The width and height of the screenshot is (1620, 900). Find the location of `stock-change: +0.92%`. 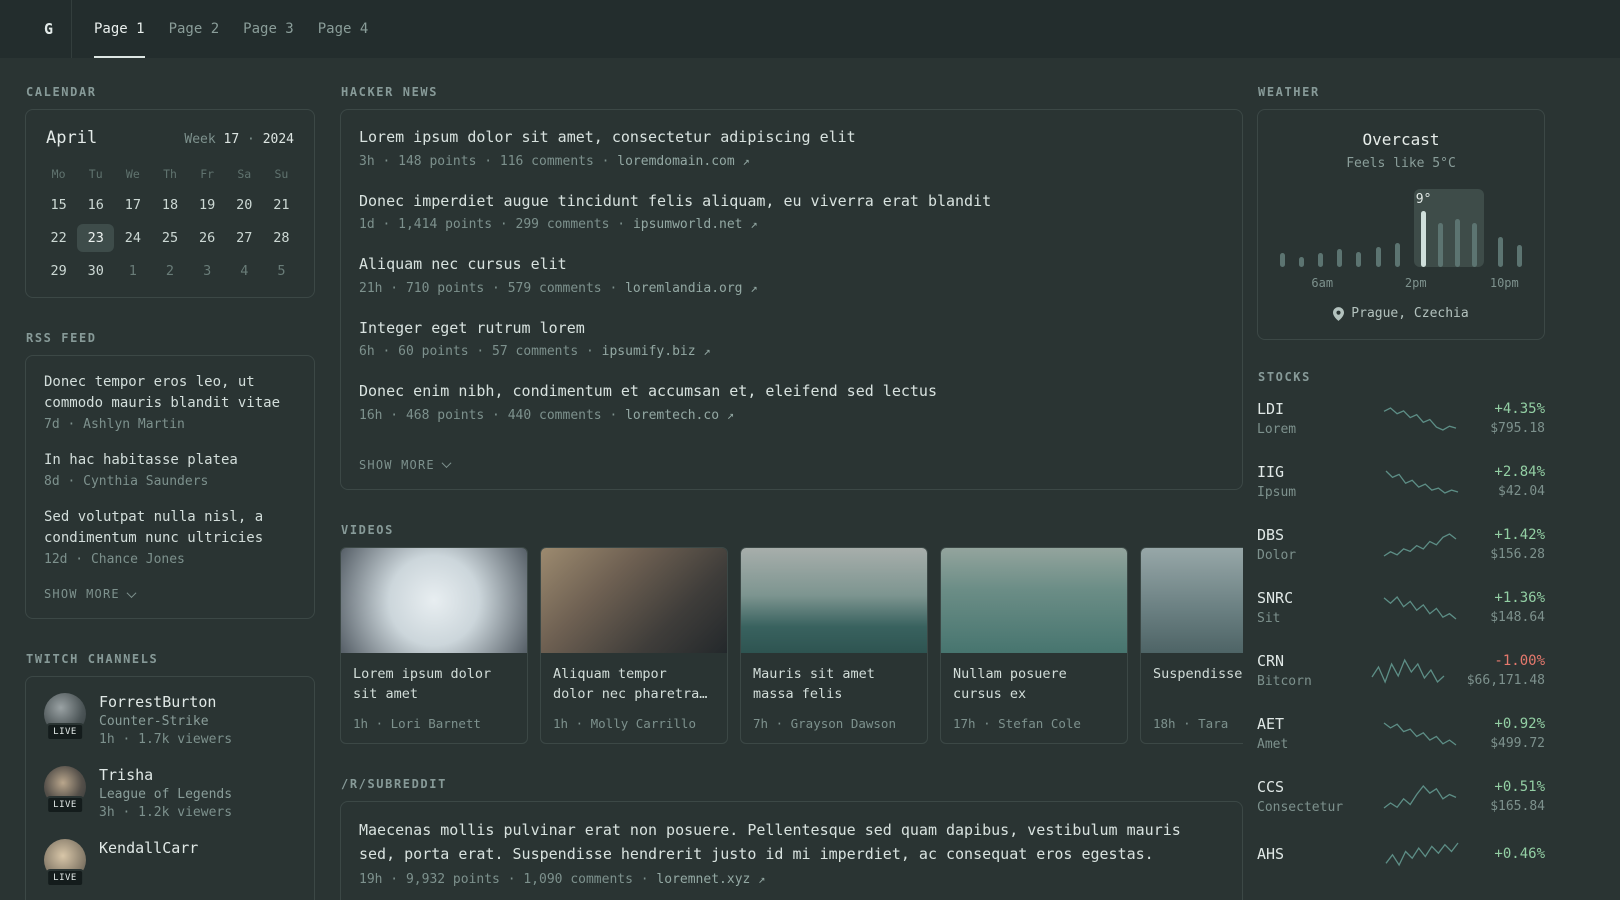

stock-change: +0.92% is located at coordinates (1519, 724).